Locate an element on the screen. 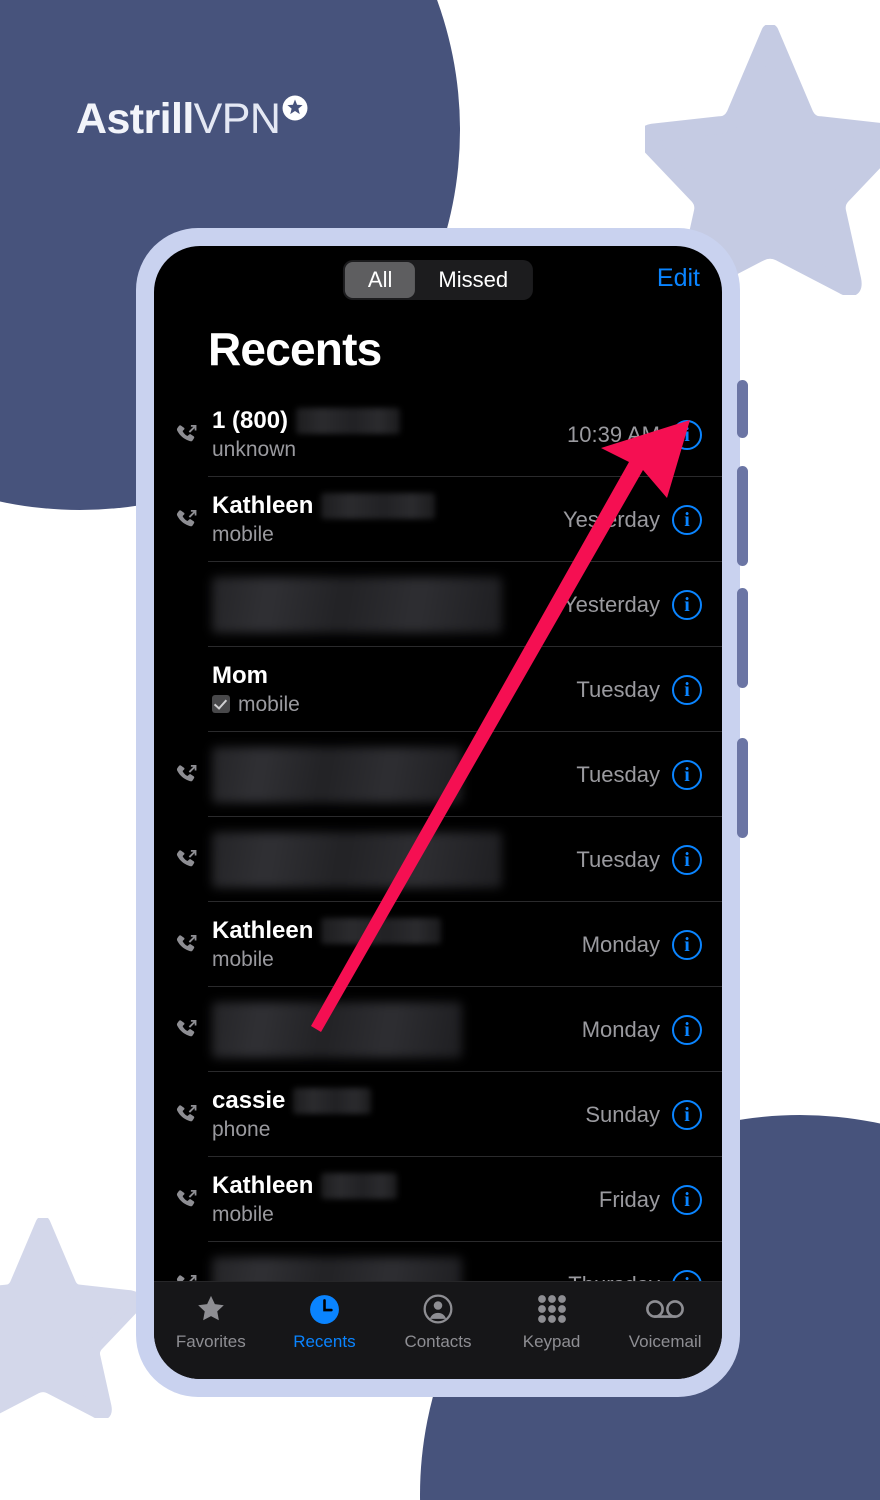  keypad-dots-icon is located at coordinates (552, 1309).